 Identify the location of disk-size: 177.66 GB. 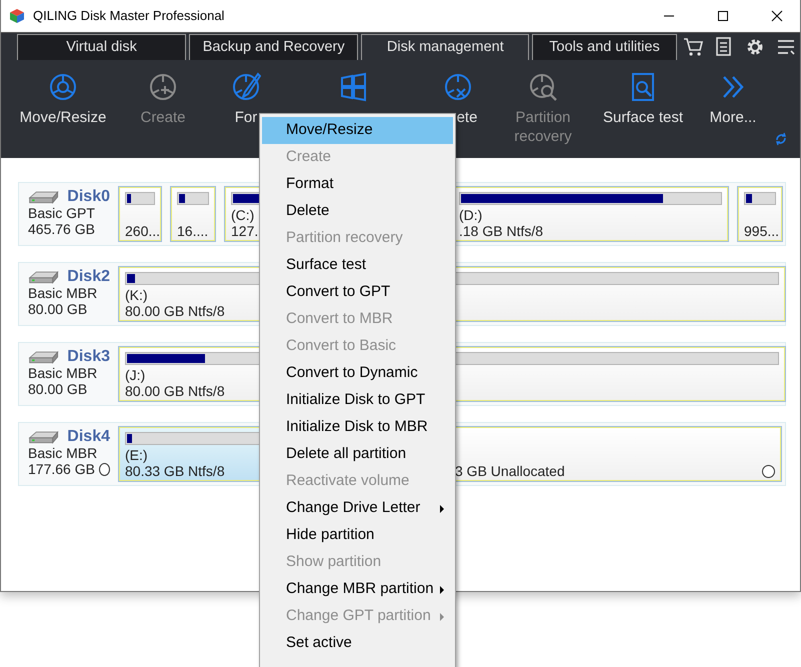
(61, 469).